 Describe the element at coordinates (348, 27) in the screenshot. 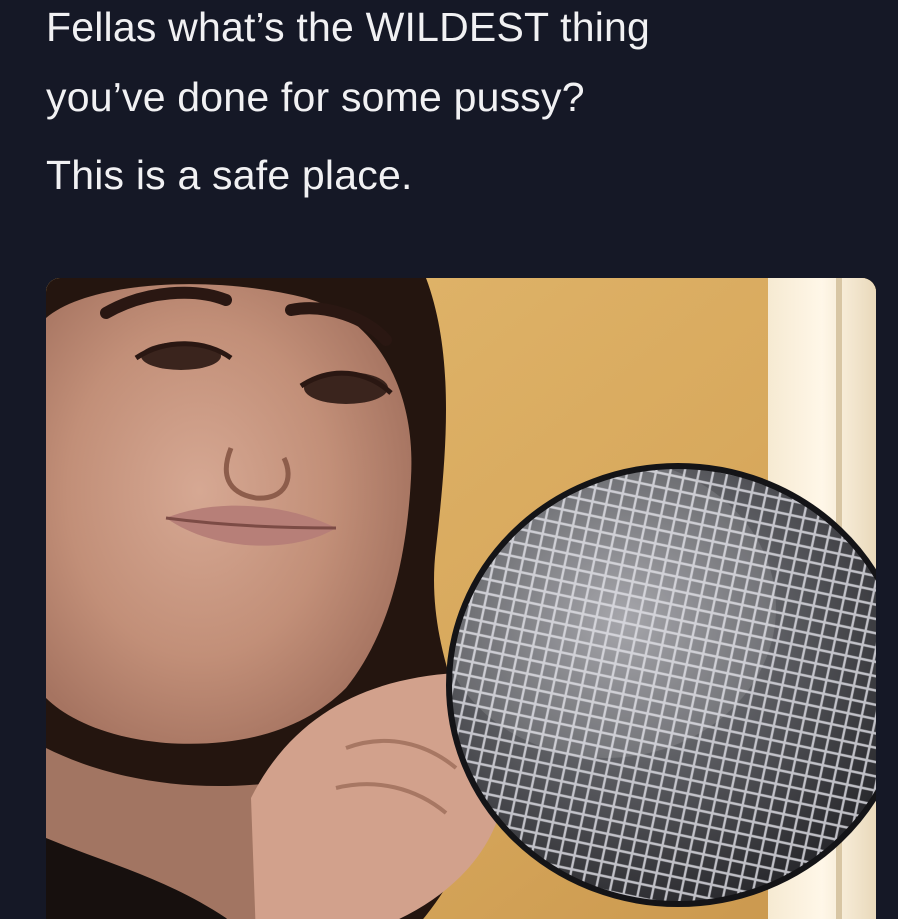

I see `post-text-line-1: Fellas what’s the WILDEST thing` at that location.